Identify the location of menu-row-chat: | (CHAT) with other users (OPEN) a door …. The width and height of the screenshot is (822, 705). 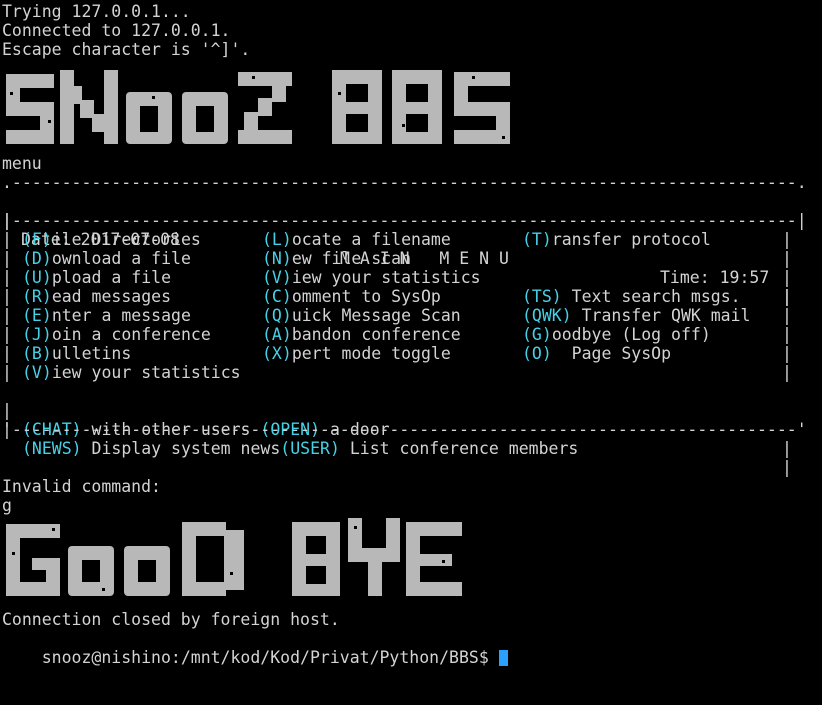
(397, 429).